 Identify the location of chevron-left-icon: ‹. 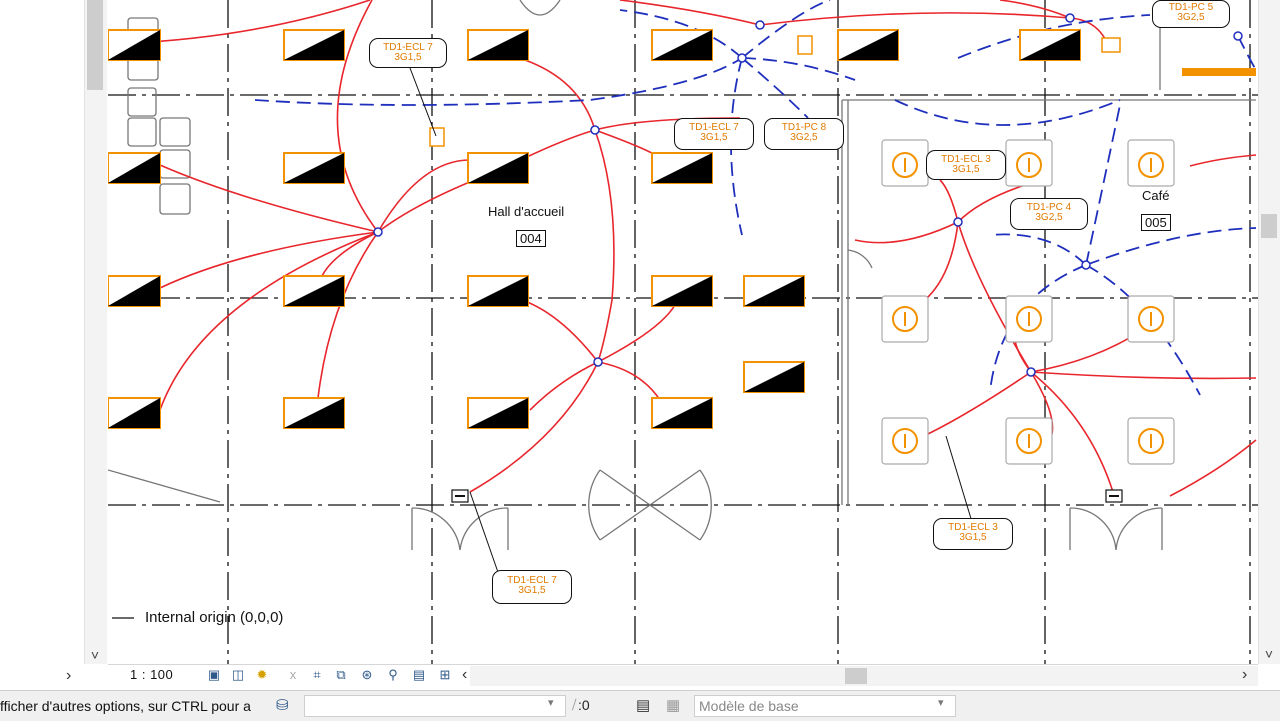
(464, 675).